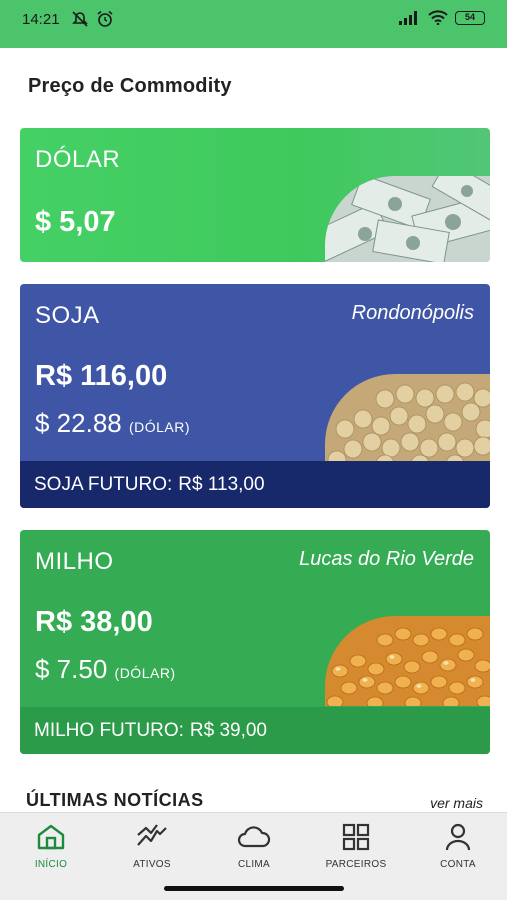 This screenshot has width=507, height=900. I want to click on dolar-card-price: $ 5,07, so click(75, 222).